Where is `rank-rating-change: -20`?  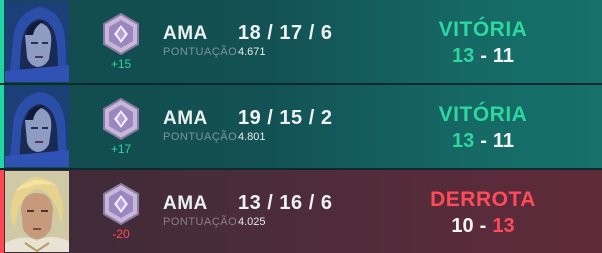 rank-rating-change: -20 is located at coordinates (121, 234).